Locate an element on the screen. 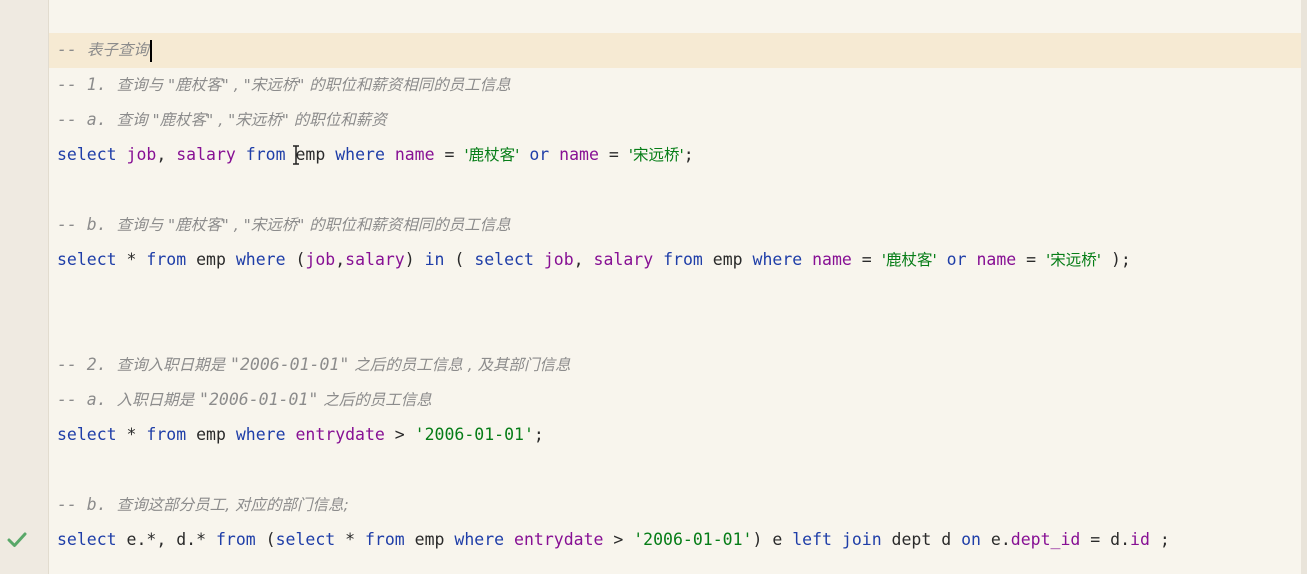 The width and height of the screenshot is (1307, 574). text-caret is located at coordinates (150, 50).